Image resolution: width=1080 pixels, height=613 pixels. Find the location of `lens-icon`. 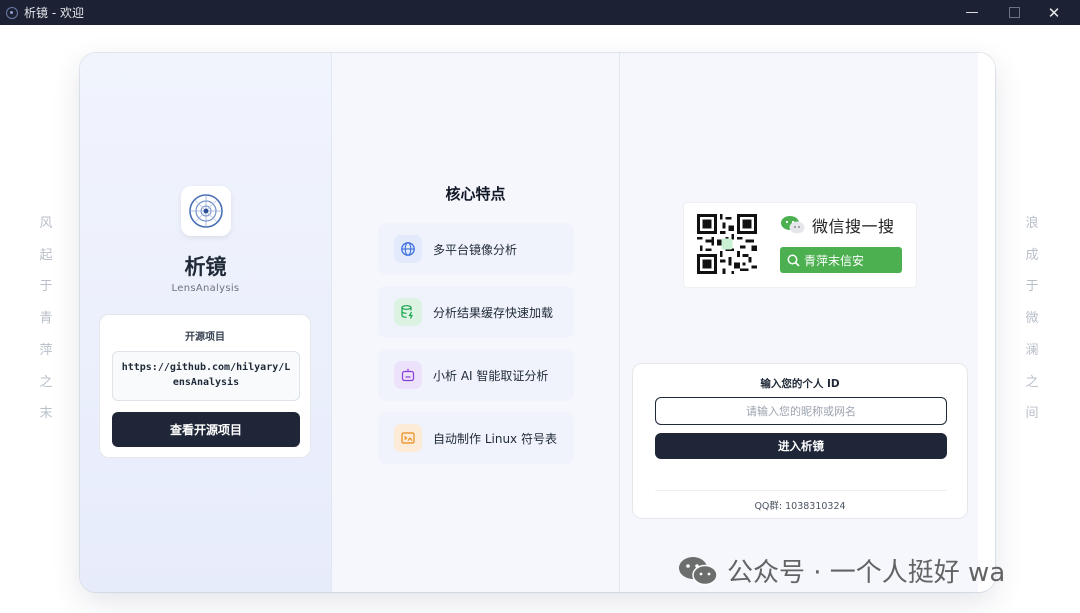

lens-icon is located at coordinates (206, 211).